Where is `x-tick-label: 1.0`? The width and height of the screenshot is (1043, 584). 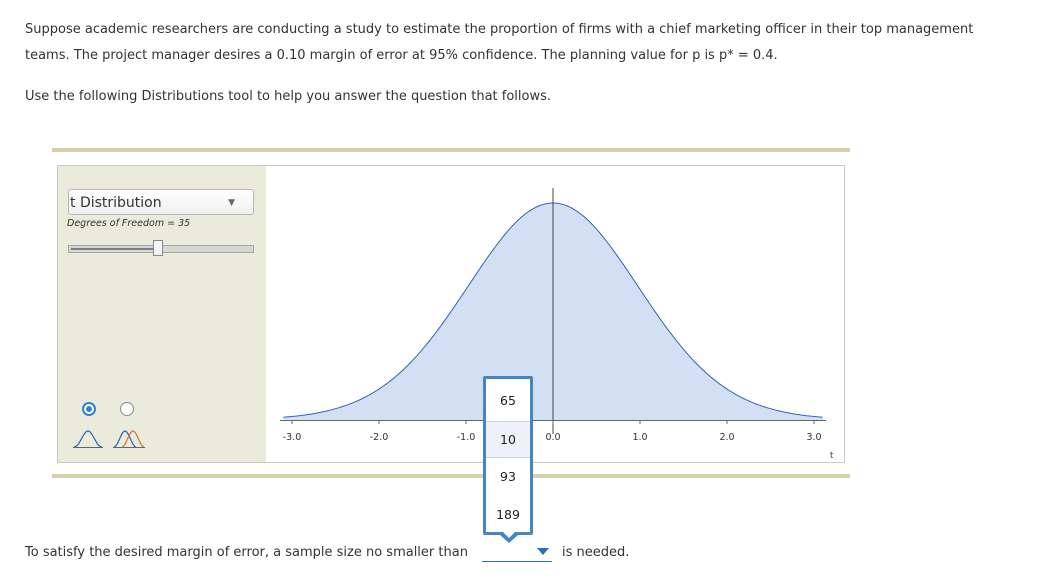 x-tick-label: 1.0 is located at coordinates (639, 437).